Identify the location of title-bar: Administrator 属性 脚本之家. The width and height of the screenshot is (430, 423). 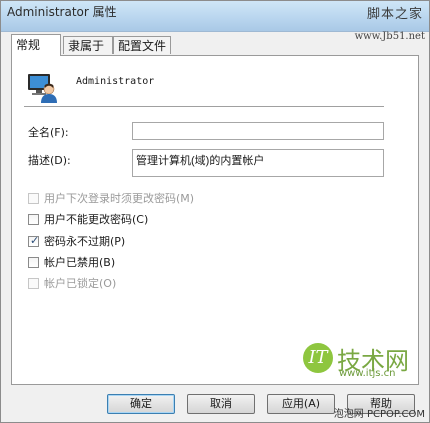
(215, 16).